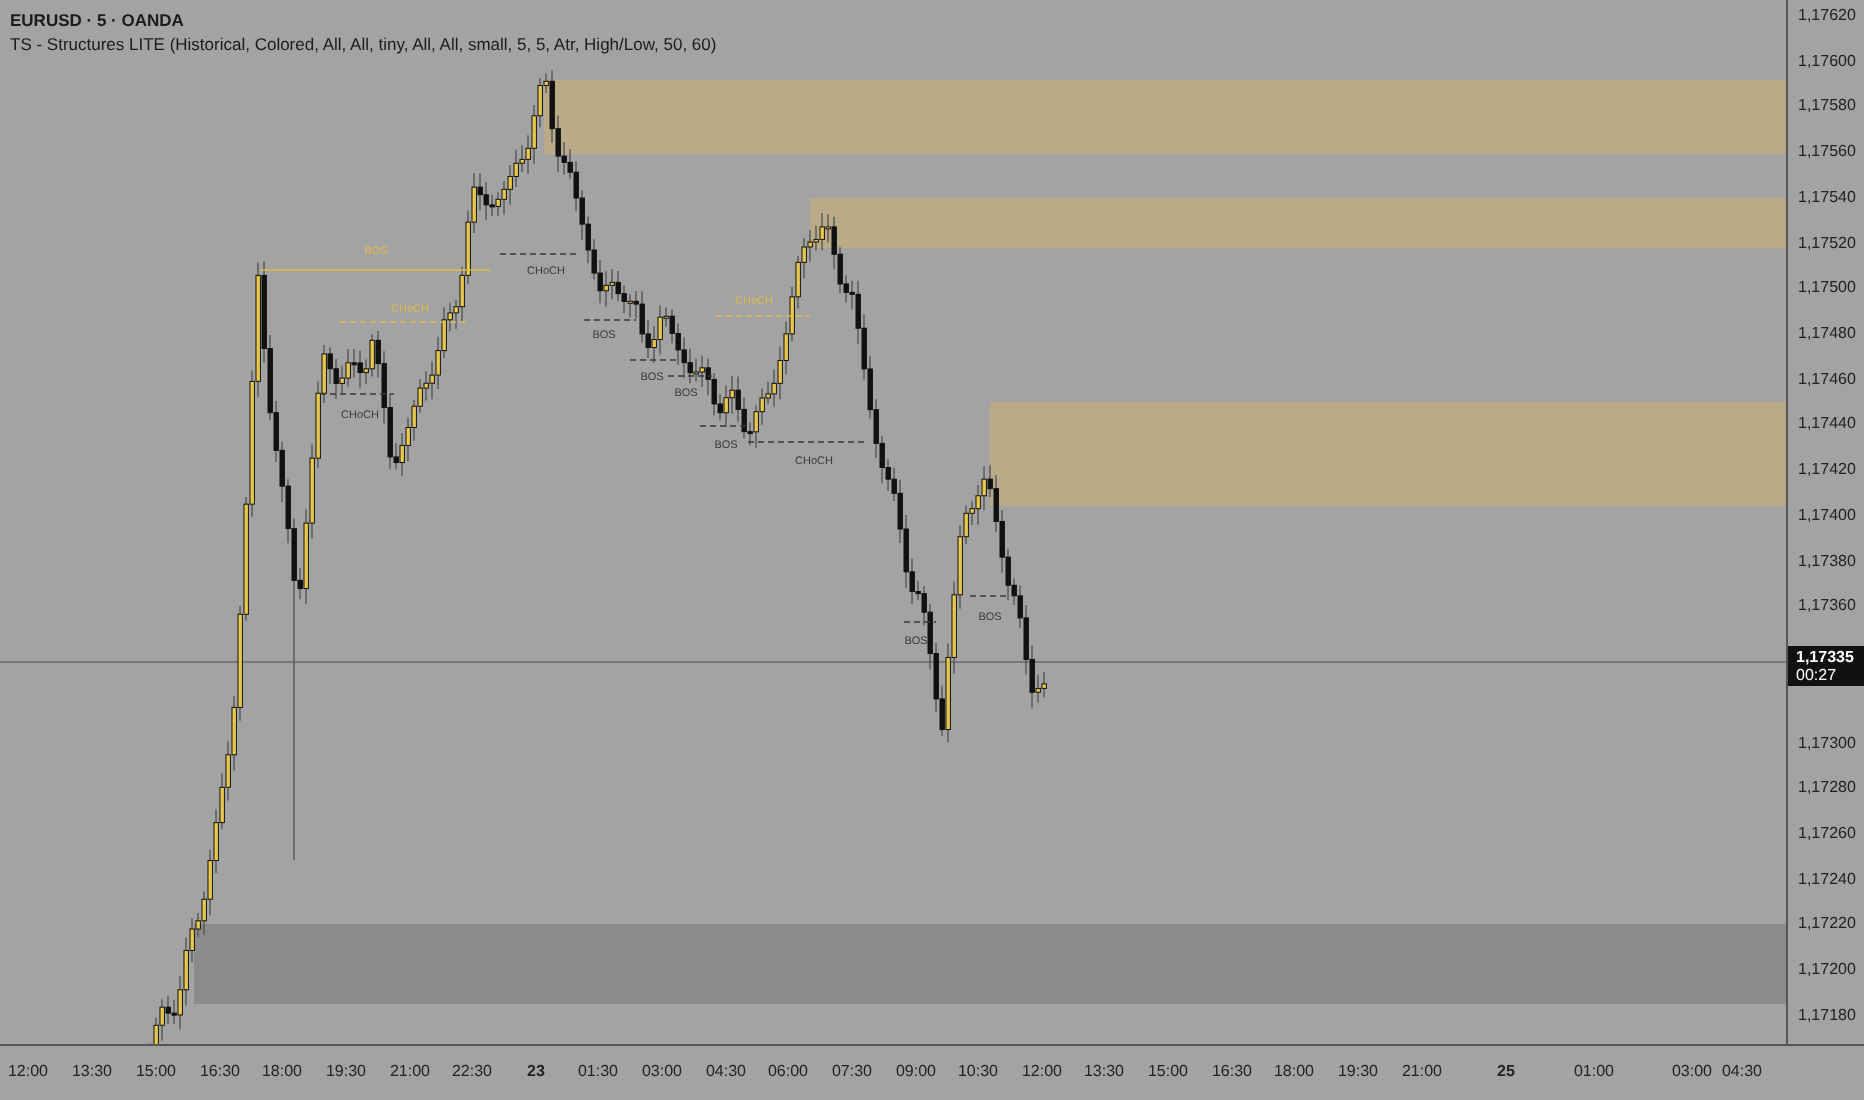 The width and height of the screenshot is (1864, 1100). Describe the element at coordinates (1827, 151) in the screenshot. I see `price-label: 1,17560` at that location.